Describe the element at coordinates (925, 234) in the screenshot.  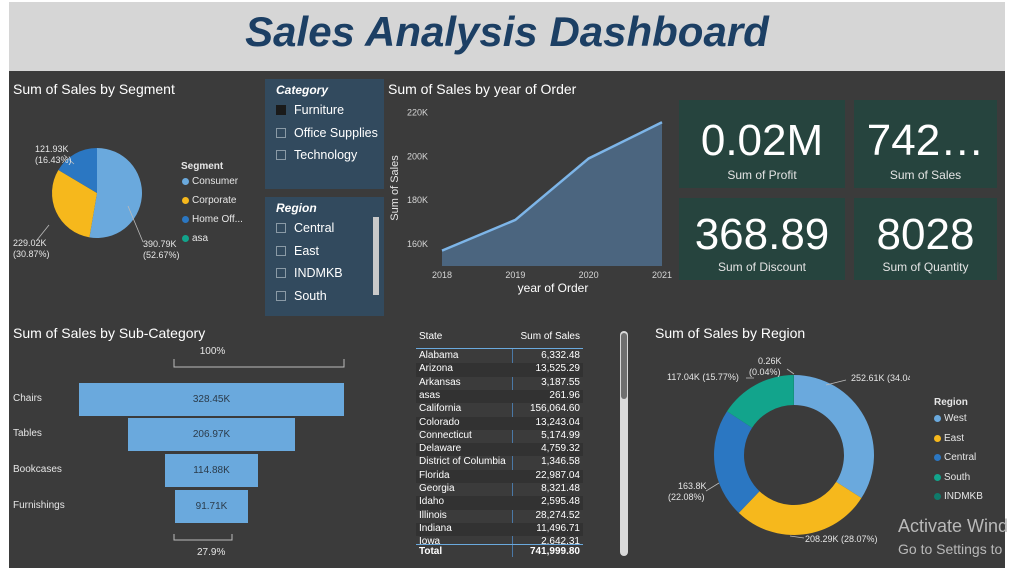
I see `quantity-card-value: 8028` at that location.